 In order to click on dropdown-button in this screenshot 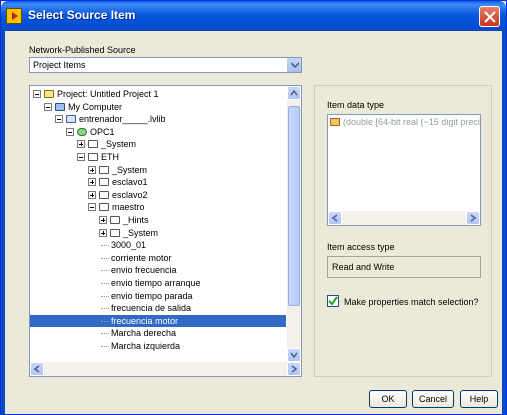, I will do `click(293, 65)`.